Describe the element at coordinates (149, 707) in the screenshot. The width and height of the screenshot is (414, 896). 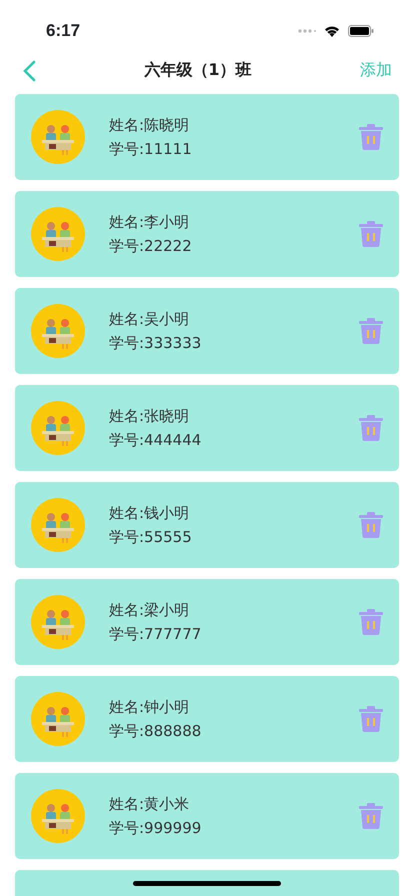
I see `student-name: 姓名:钟小明` at that location.